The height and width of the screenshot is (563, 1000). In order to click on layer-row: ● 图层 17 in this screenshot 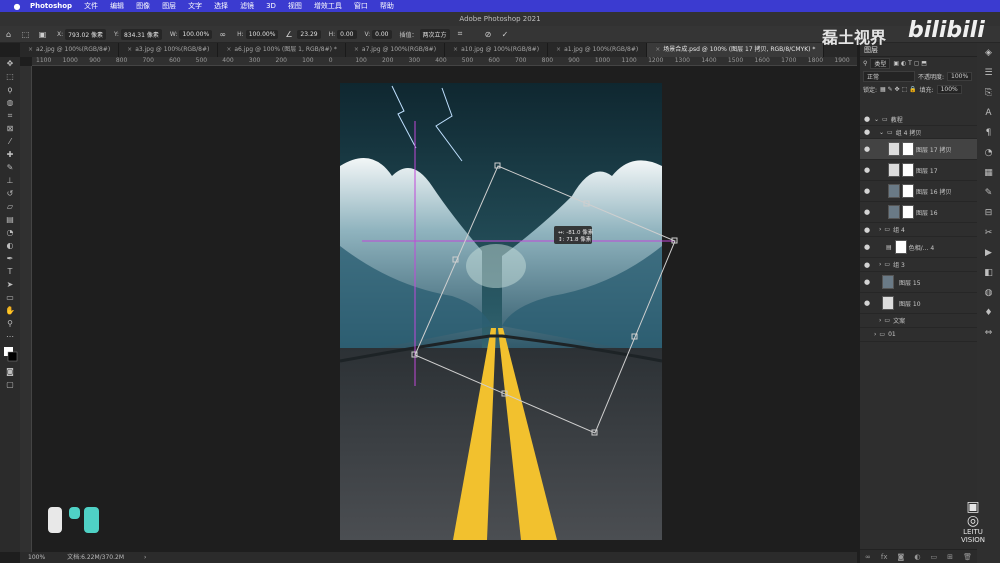, I will do `click(918, 170)`.